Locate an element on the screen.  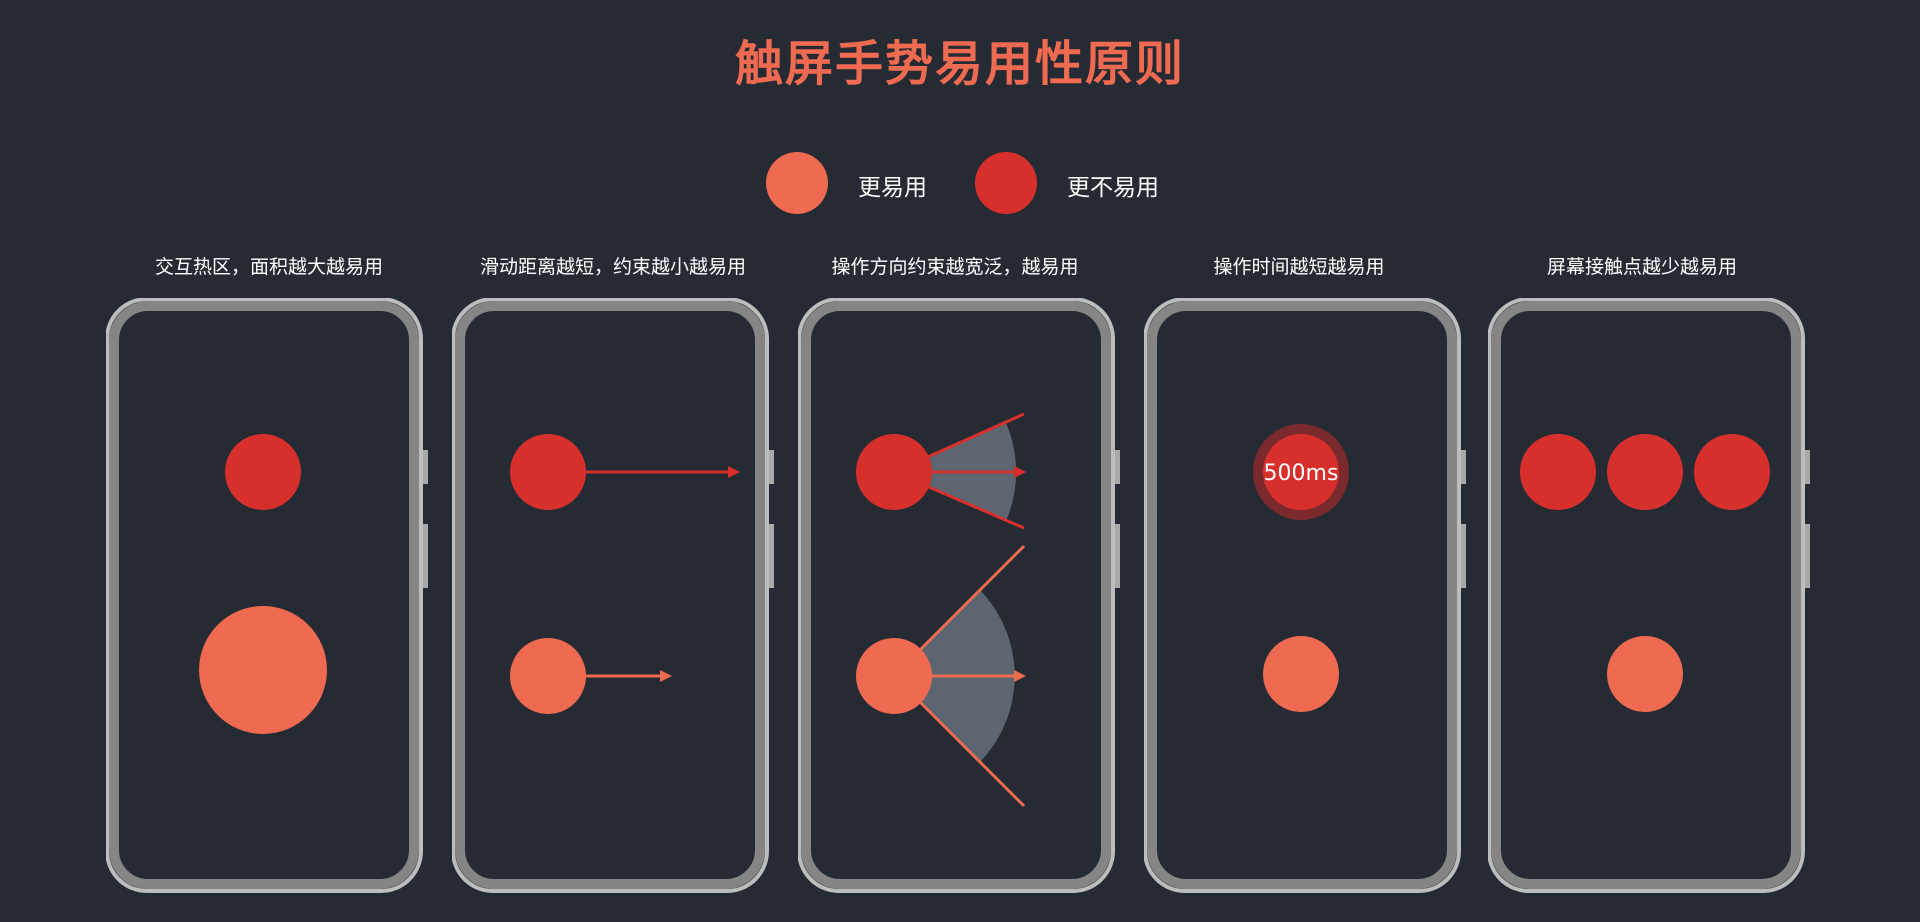
legend-easy-swatch is located at coordinates (797, 183).